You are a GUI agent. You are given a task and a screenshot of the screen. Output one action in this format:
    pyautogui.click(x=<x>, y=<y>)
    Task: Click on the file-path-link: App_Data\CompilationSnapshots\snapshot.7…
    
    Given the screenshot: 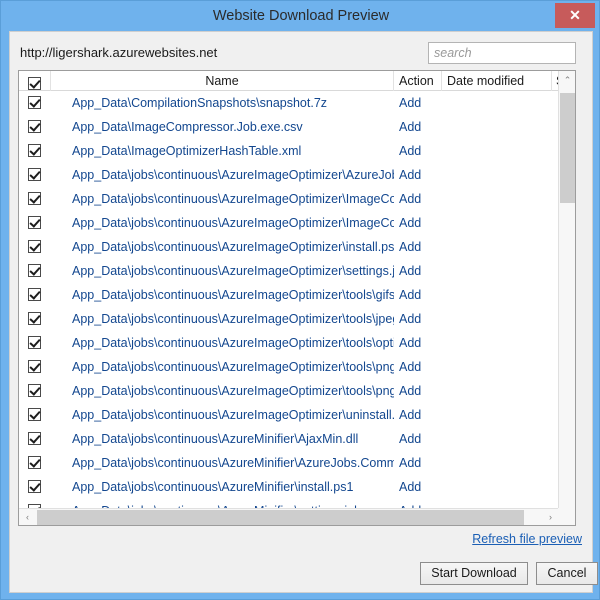 What is the action you would take?
    pyautogui.click(x=222, y=103)
    